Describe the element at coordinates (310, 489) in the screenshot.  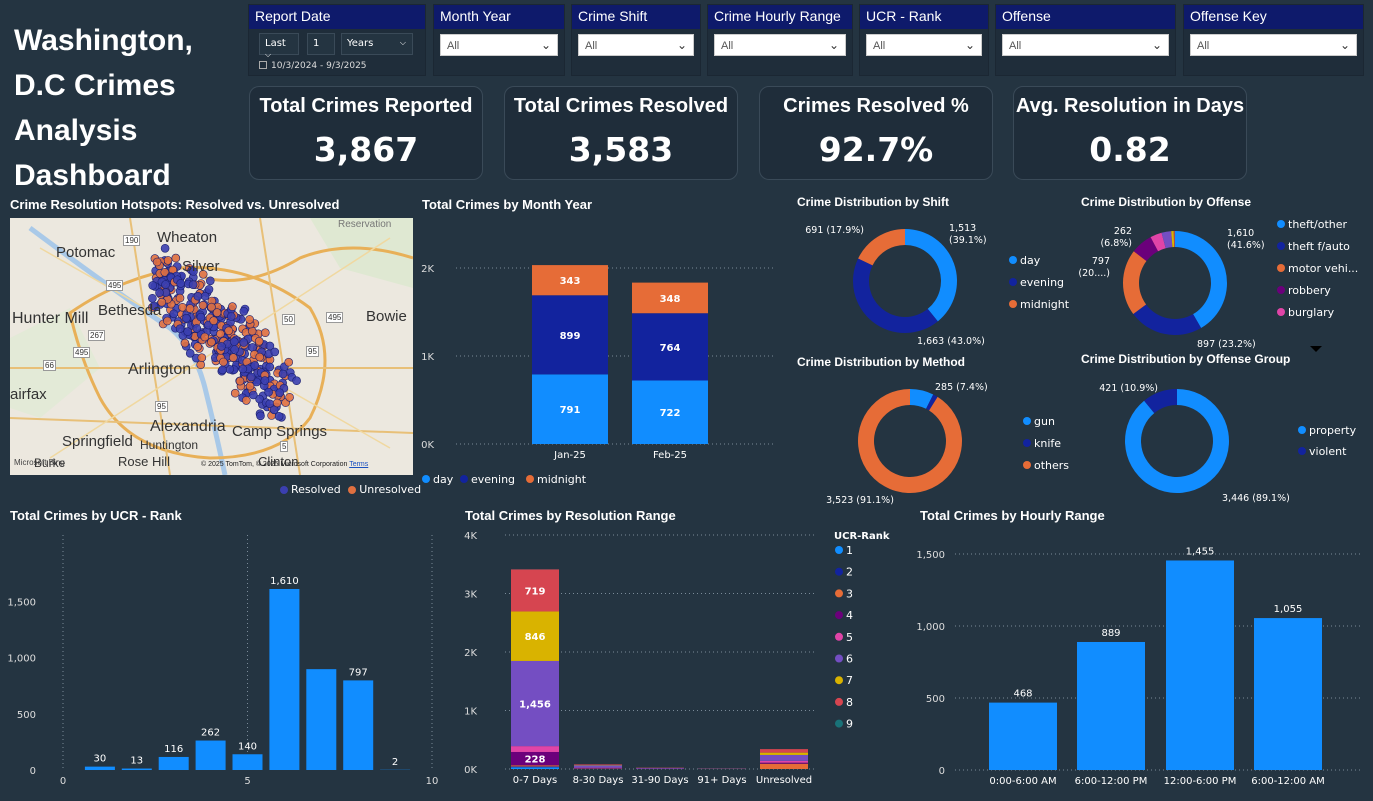
I see `legend-item-resolved: Resolved` at that location.